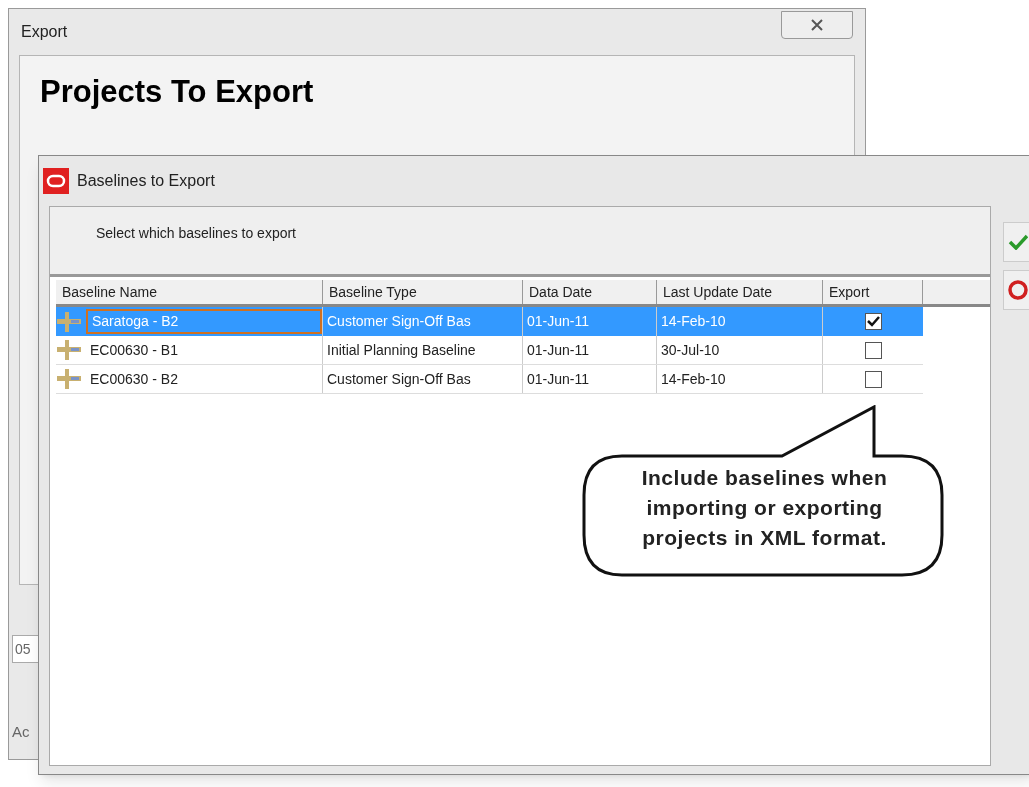 The image size is (1029, 787). I want to click on table-cell-text: EC00630 - B2, so click(134, 379).